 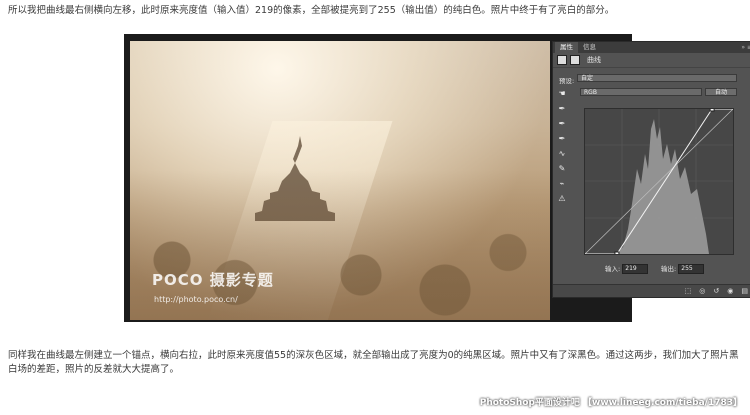 What do you see at coordinates (213, 280) in the screenshot?
I see `poco-logo: POCO 摄影专题` at bounding box center [213, 280].